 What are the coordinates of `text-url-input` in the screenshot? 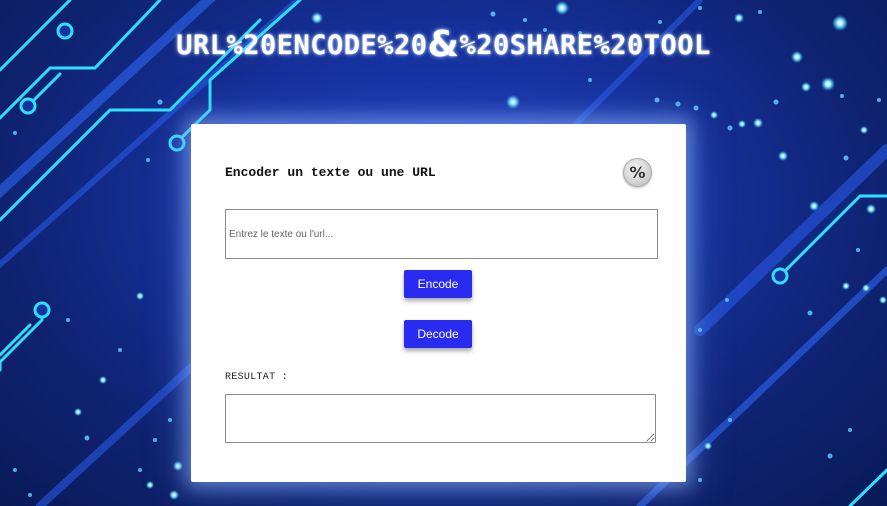 It's located at (441, 234).